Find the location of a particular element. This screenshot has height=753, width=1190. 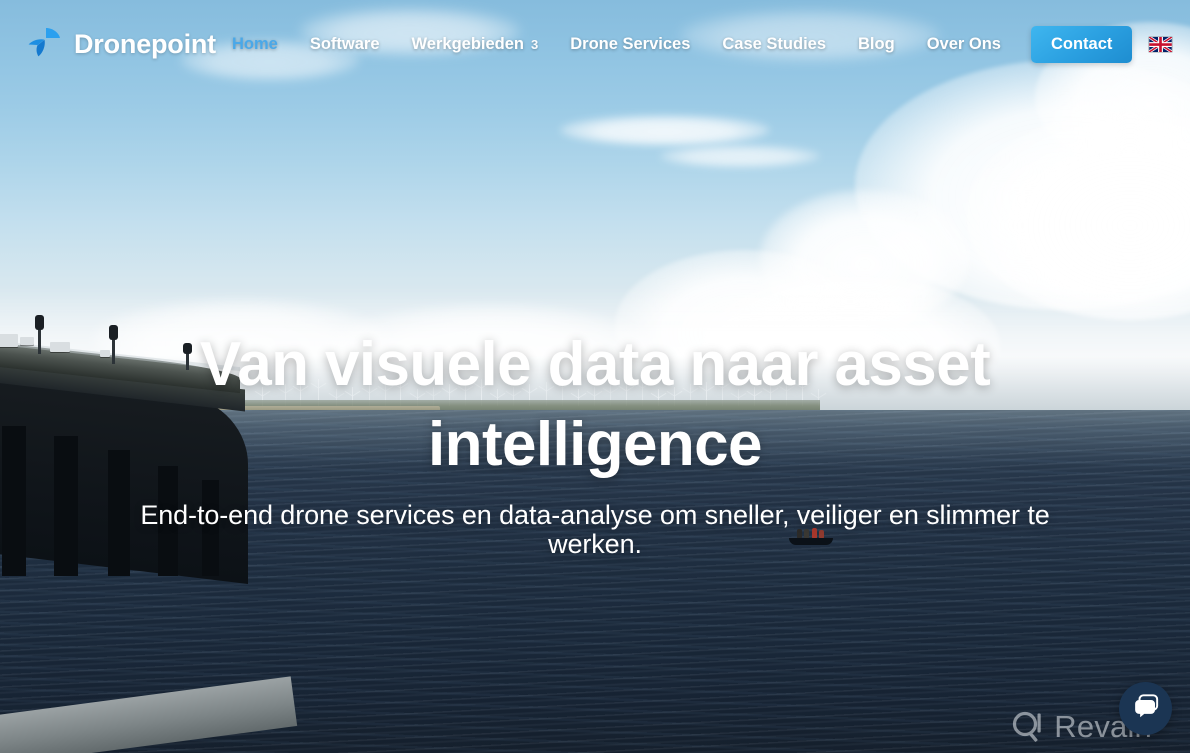

nav-item-werkgebieden: Werkgebieden 3 is located at coordinates (475, 44).